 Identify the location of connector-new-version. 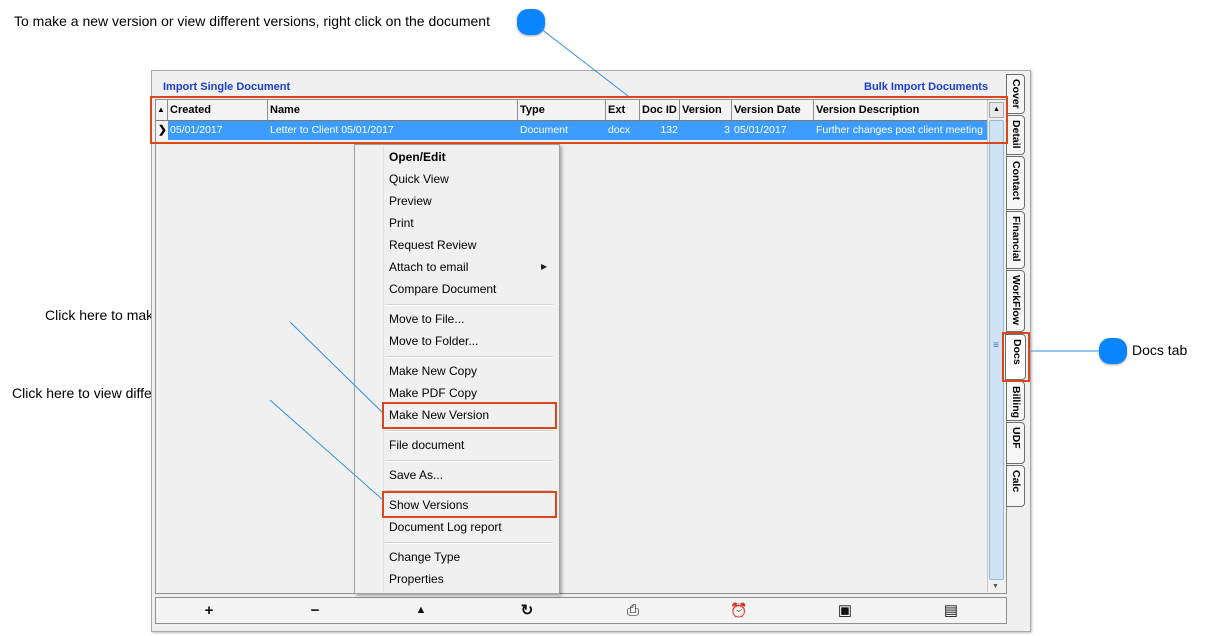
(336, 367).